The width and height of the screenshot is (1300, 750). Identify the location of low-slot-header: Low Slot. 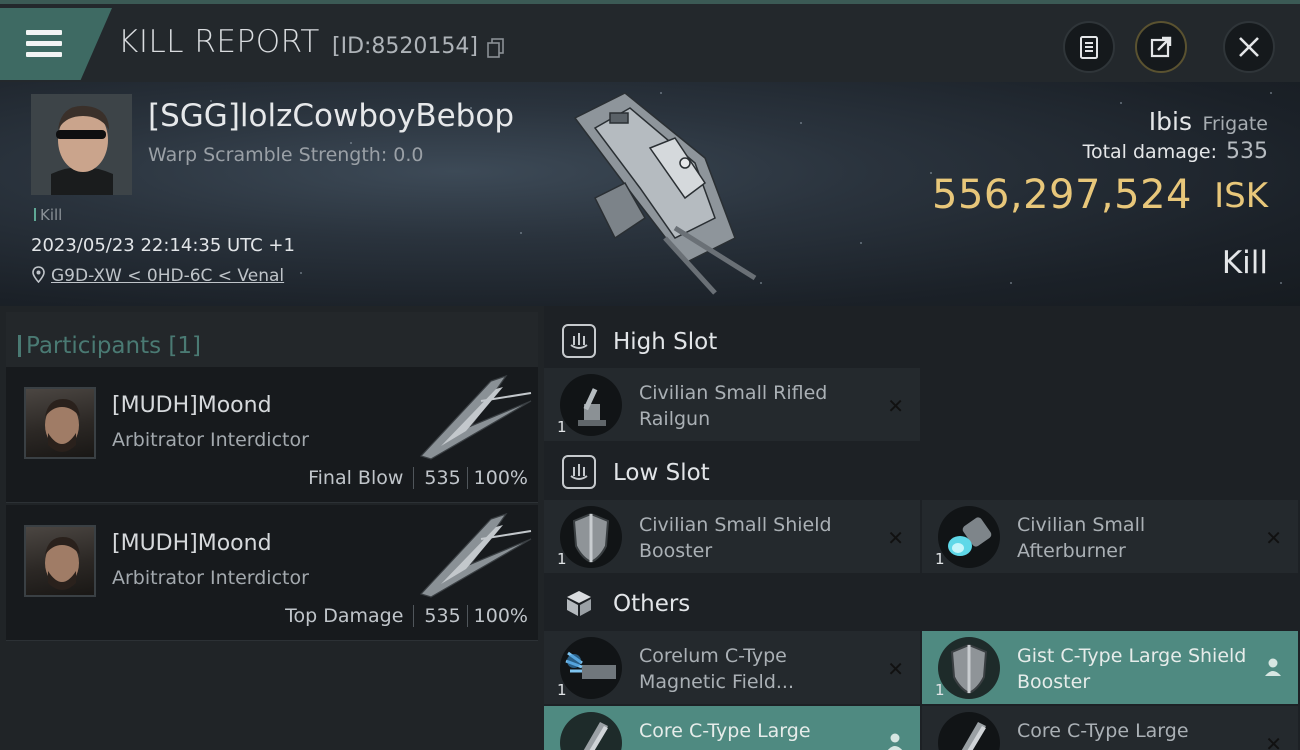
(922, 472).